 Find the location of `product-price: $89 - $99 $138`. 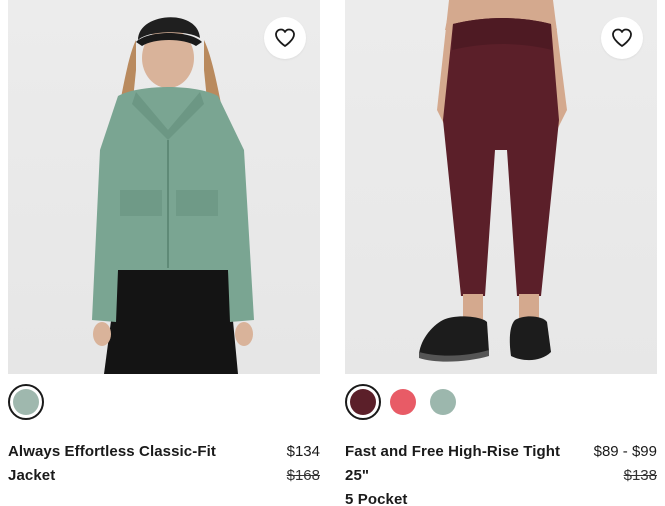

product-price: $89 - $99 $138 is located at coordinates (625, 464).